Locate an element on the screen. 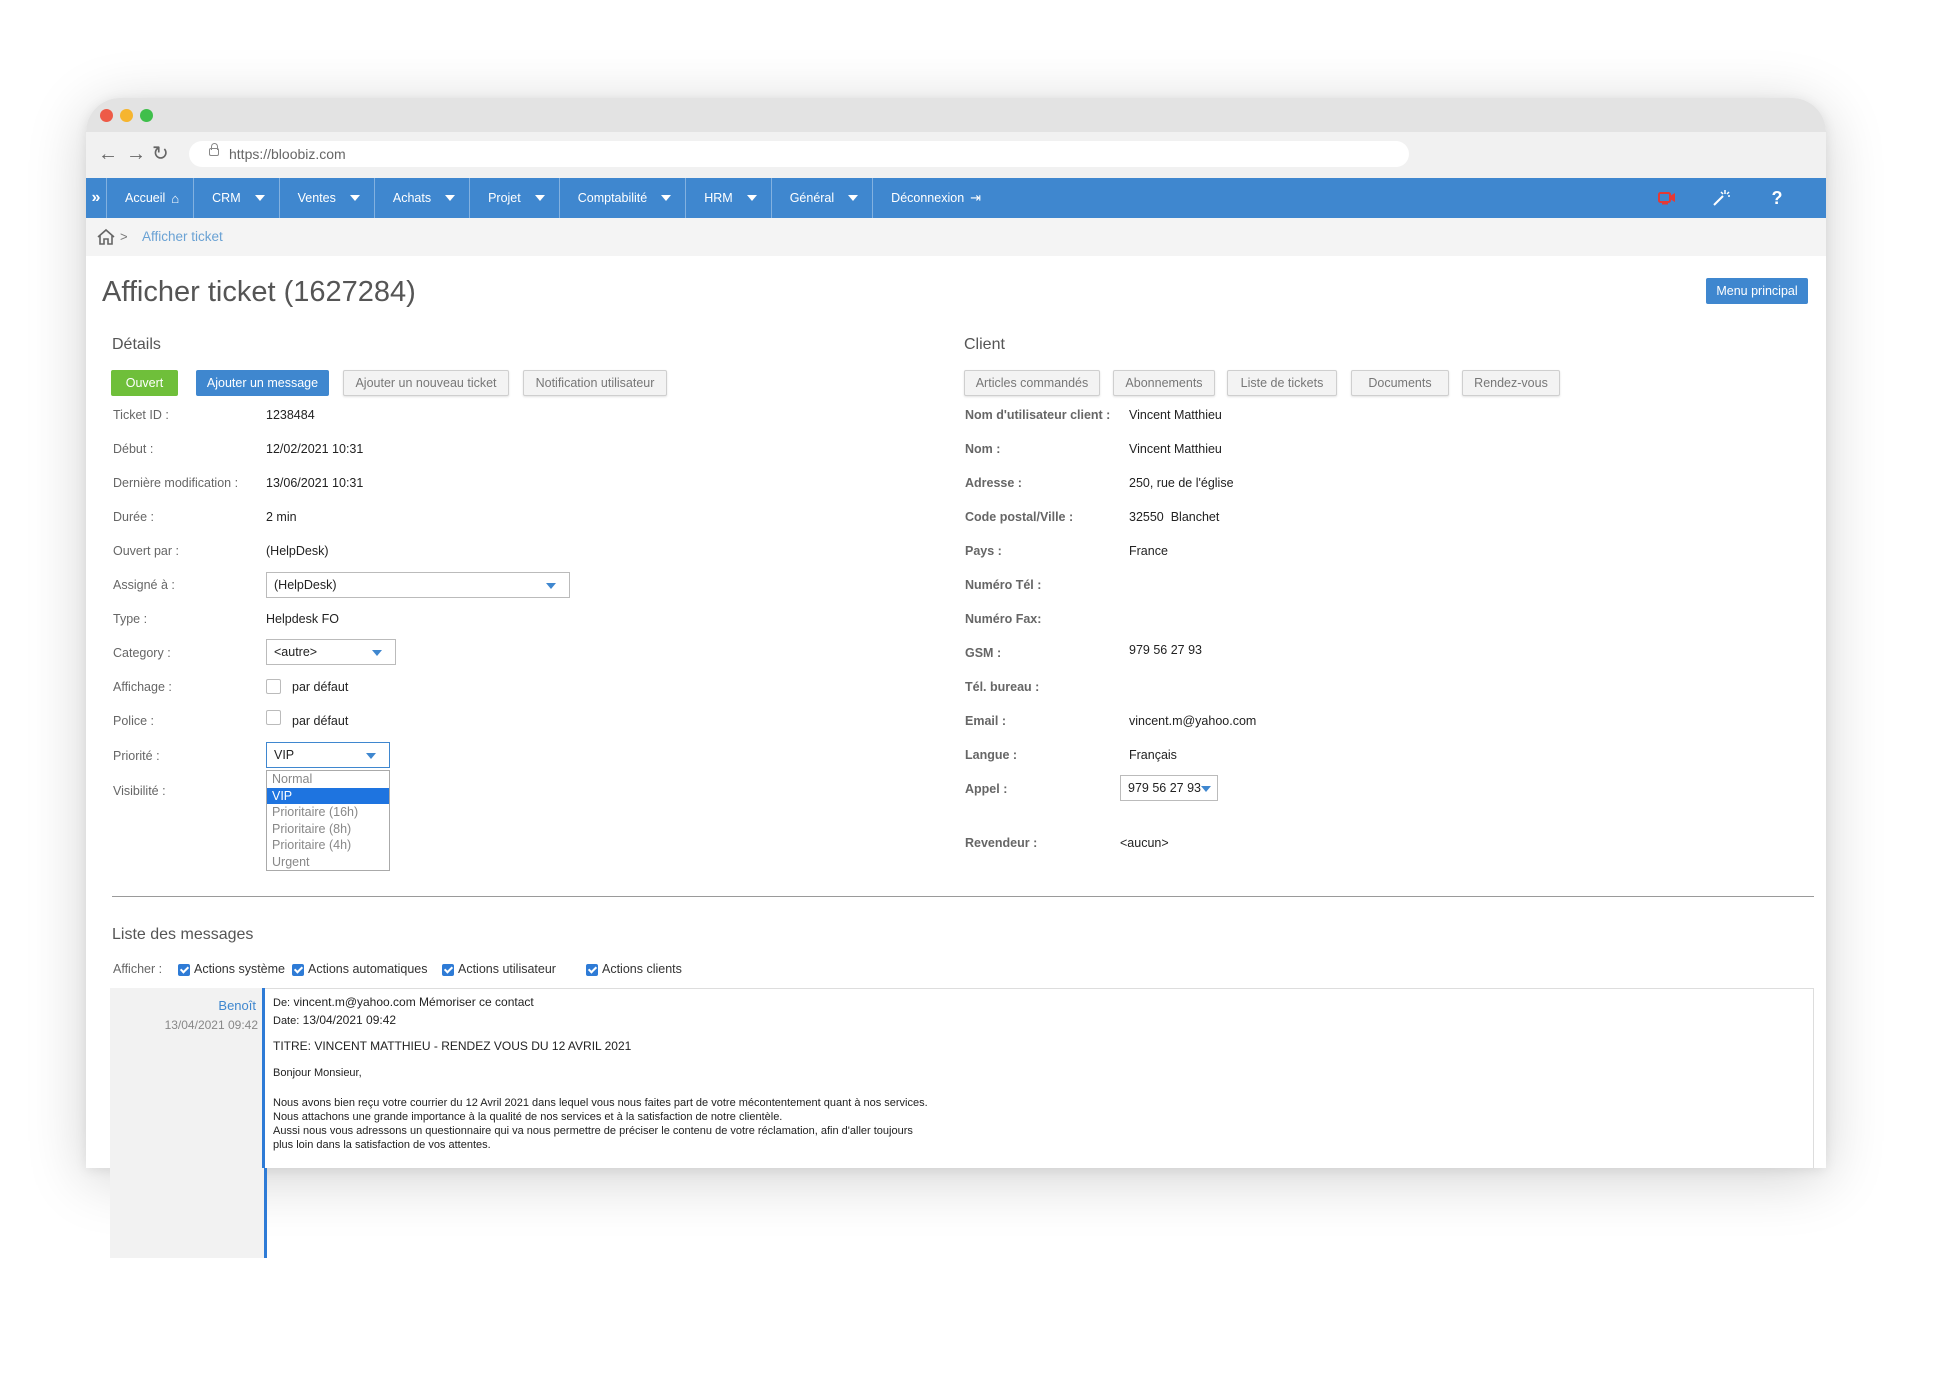  language-value: Français is located at coordinates (1153, 755).